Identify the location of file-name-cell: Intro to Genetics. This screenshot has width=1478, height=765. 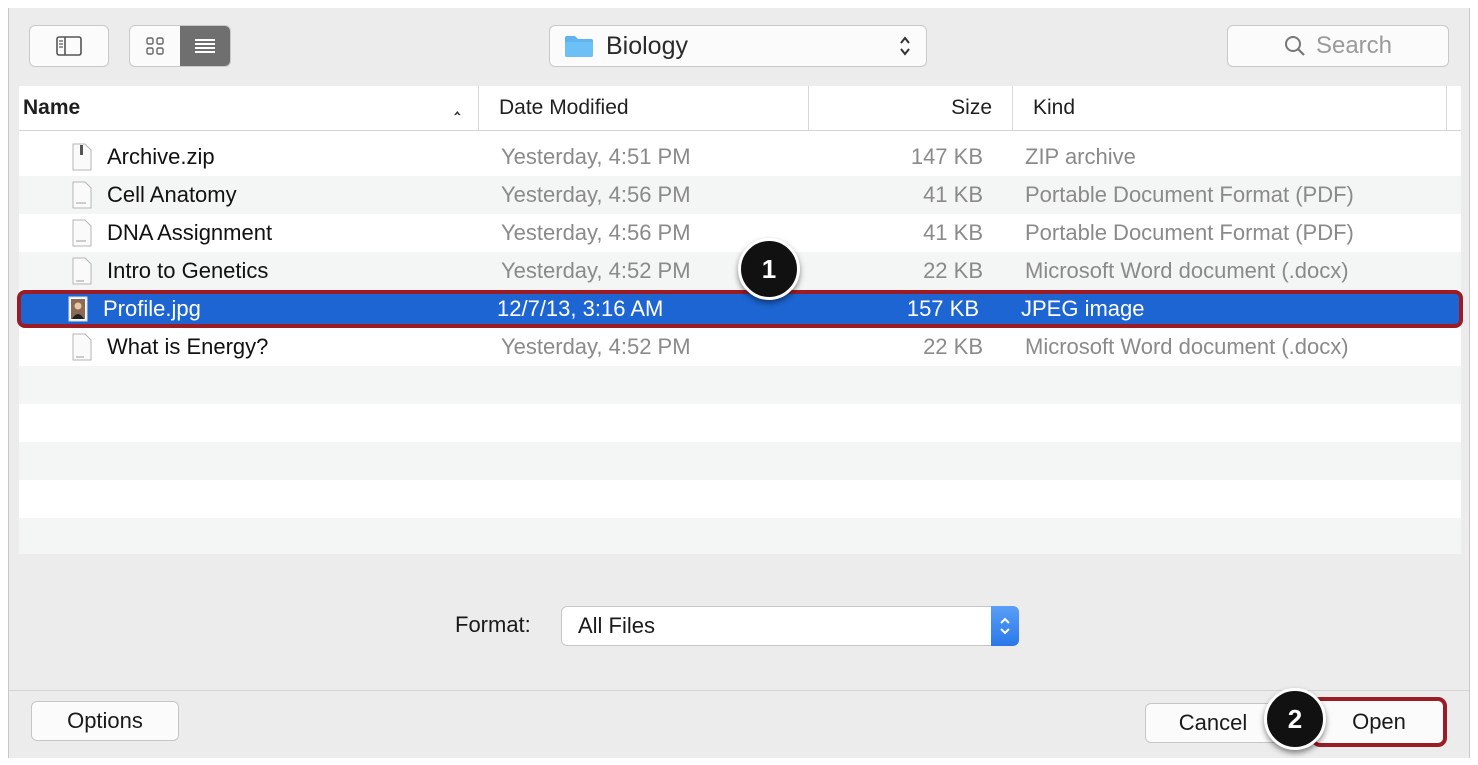
(271, 271).